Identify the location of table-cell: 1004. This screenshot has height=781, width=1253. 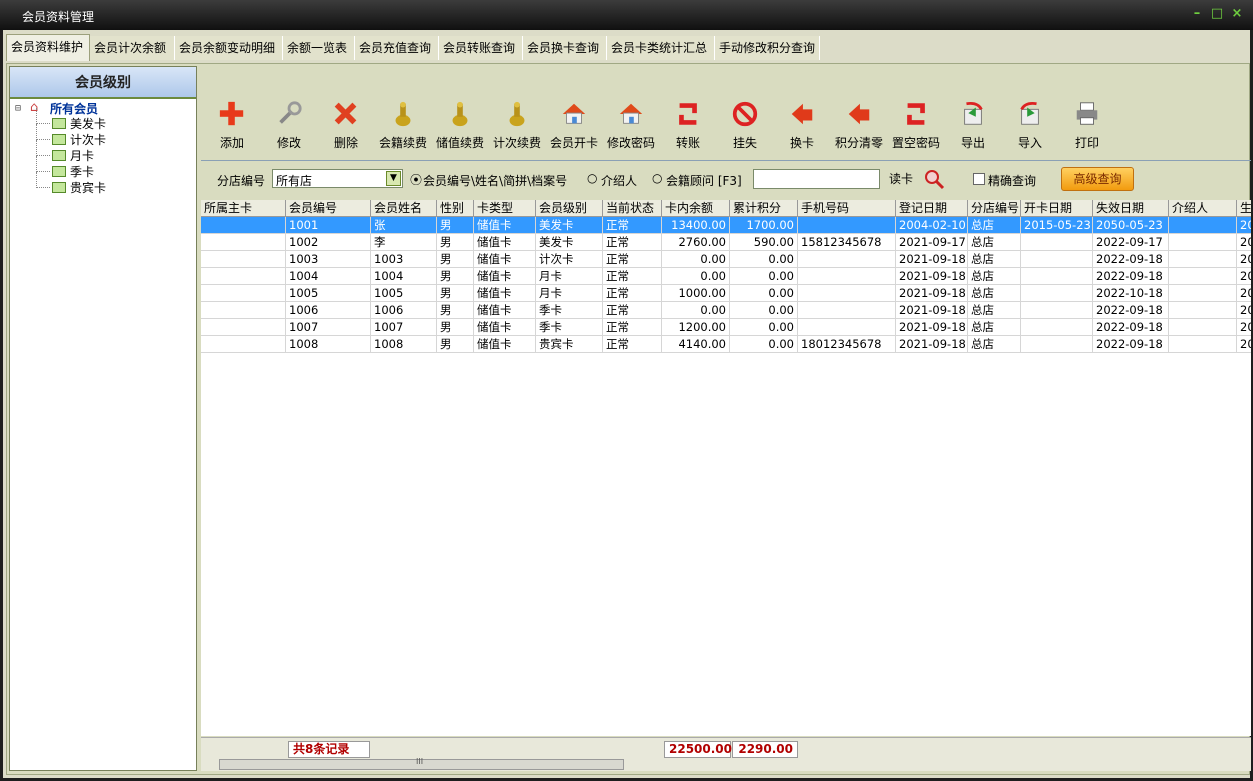
(404, 276).